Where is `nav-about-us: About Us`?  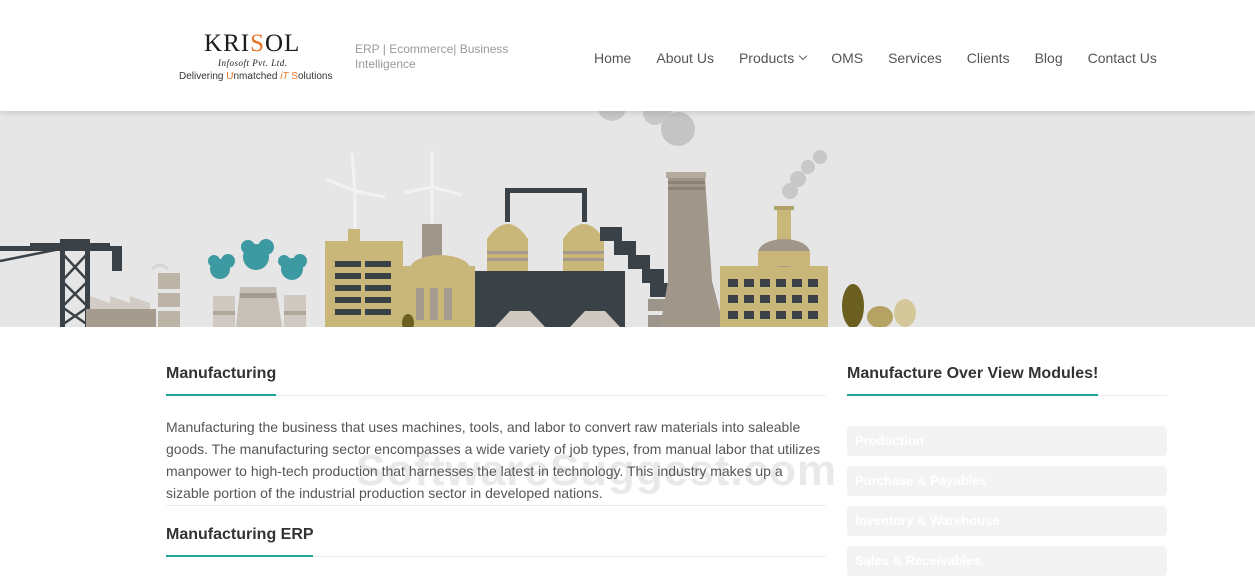
nav-about-us: About Us is located at coordinates (685, 58).